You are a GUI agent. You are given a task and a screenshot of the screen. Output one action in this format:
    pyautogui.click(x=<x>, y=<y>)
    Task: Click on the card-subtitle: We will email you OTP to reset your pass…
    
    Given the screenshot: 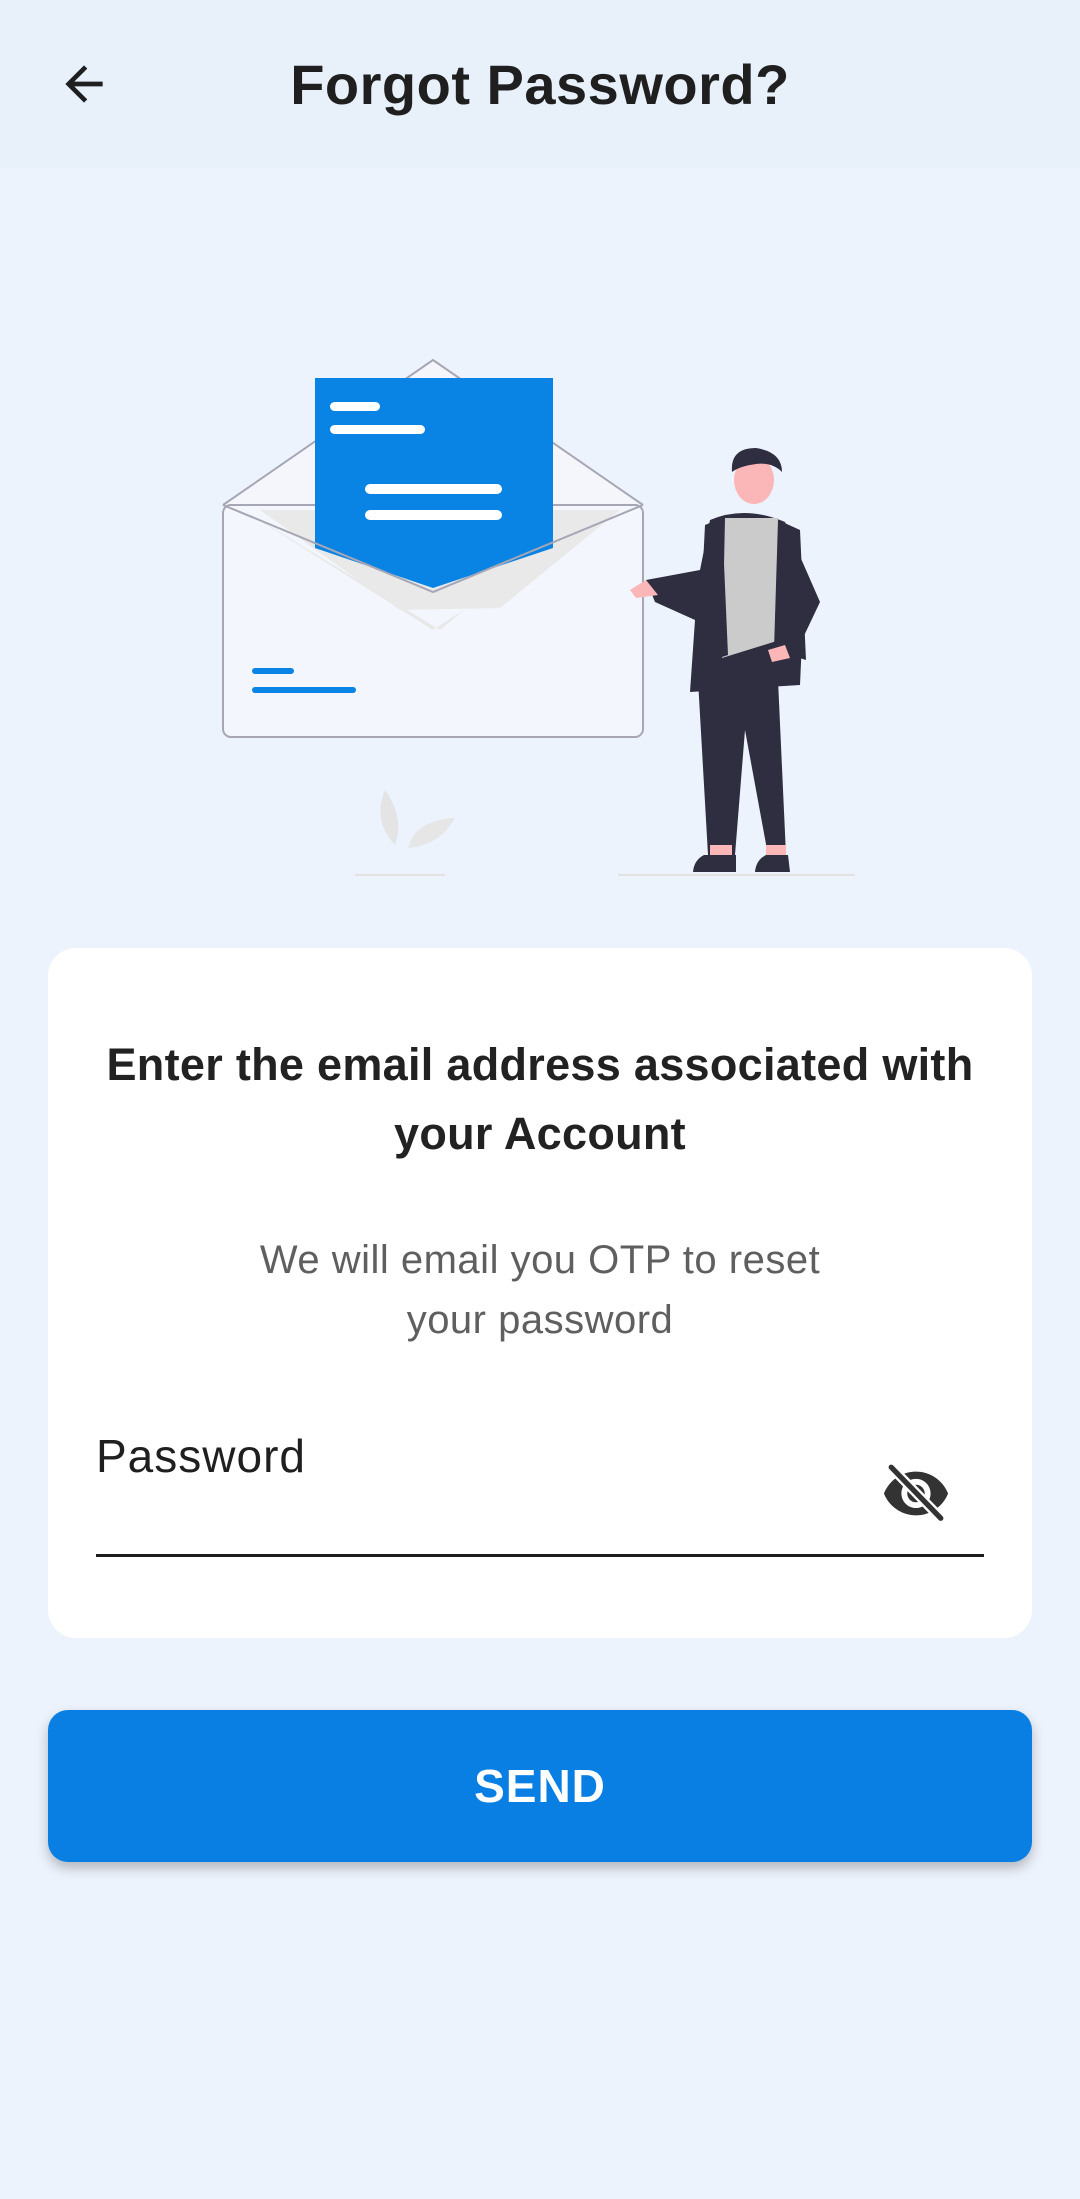 What is the action you would take?
    pyautogui.click(x=540, y=1290)
    